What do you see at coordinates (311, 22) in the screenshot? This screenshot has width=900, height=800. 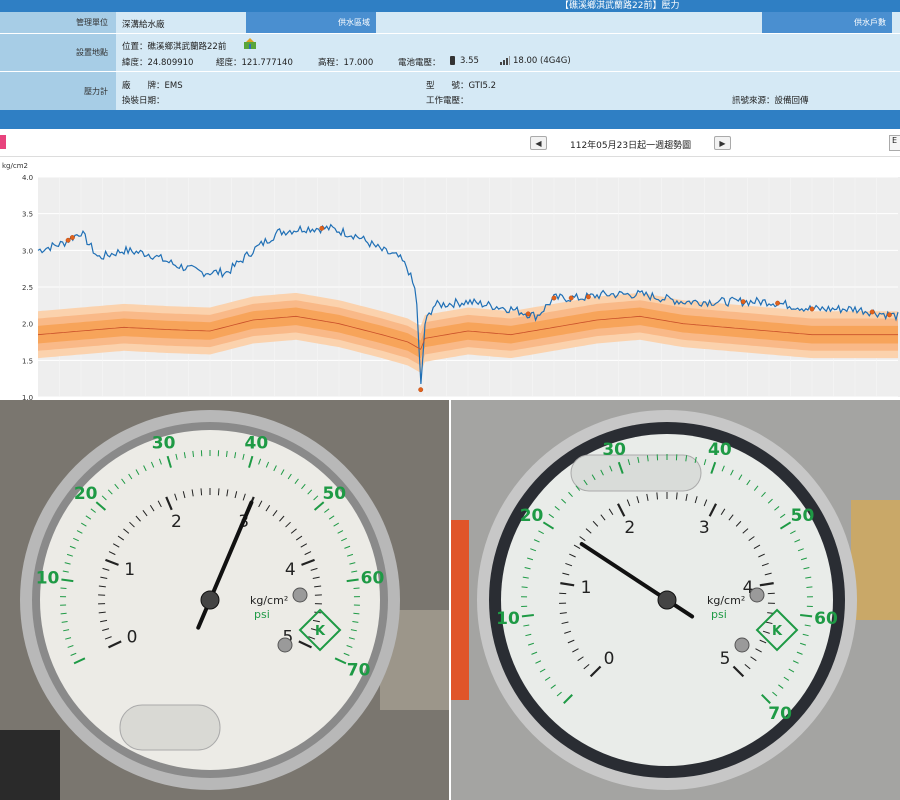 I see `supply-area-label: 供水區域` at bounding box center [311, 22].